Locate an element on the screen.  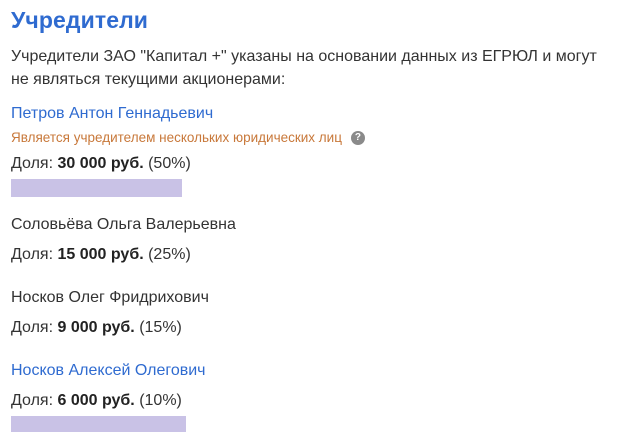
share-amount: 15 000 руб. is located at coordinates (100, 254).